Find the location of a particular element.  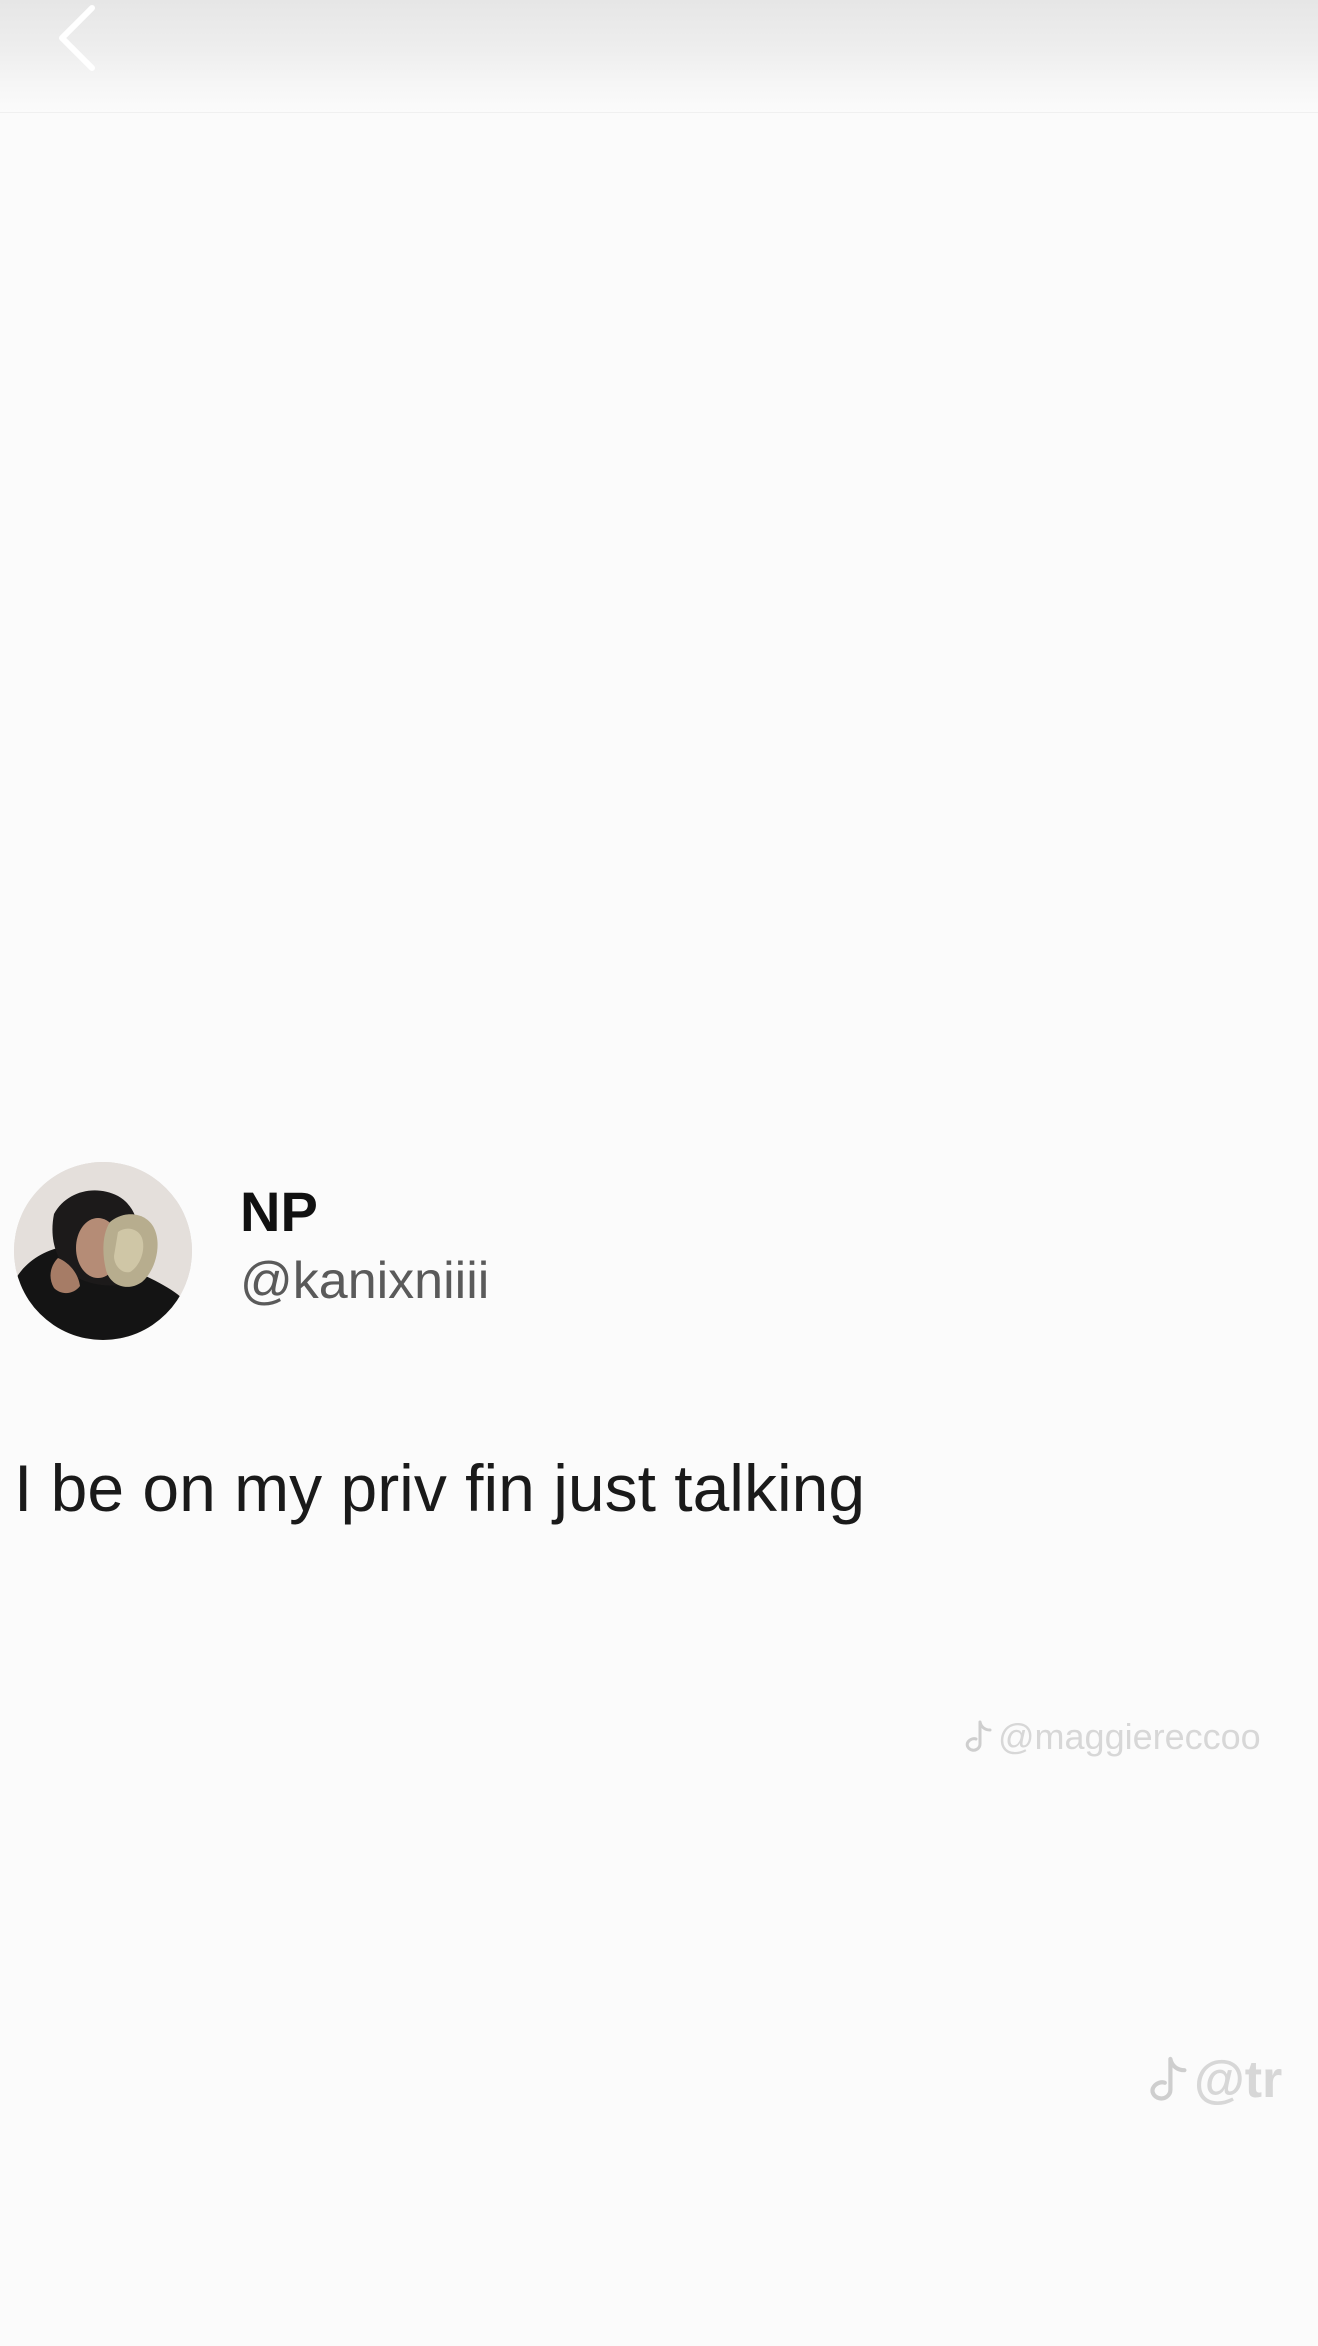

profile-photo is located at coordinates (103, 1251).